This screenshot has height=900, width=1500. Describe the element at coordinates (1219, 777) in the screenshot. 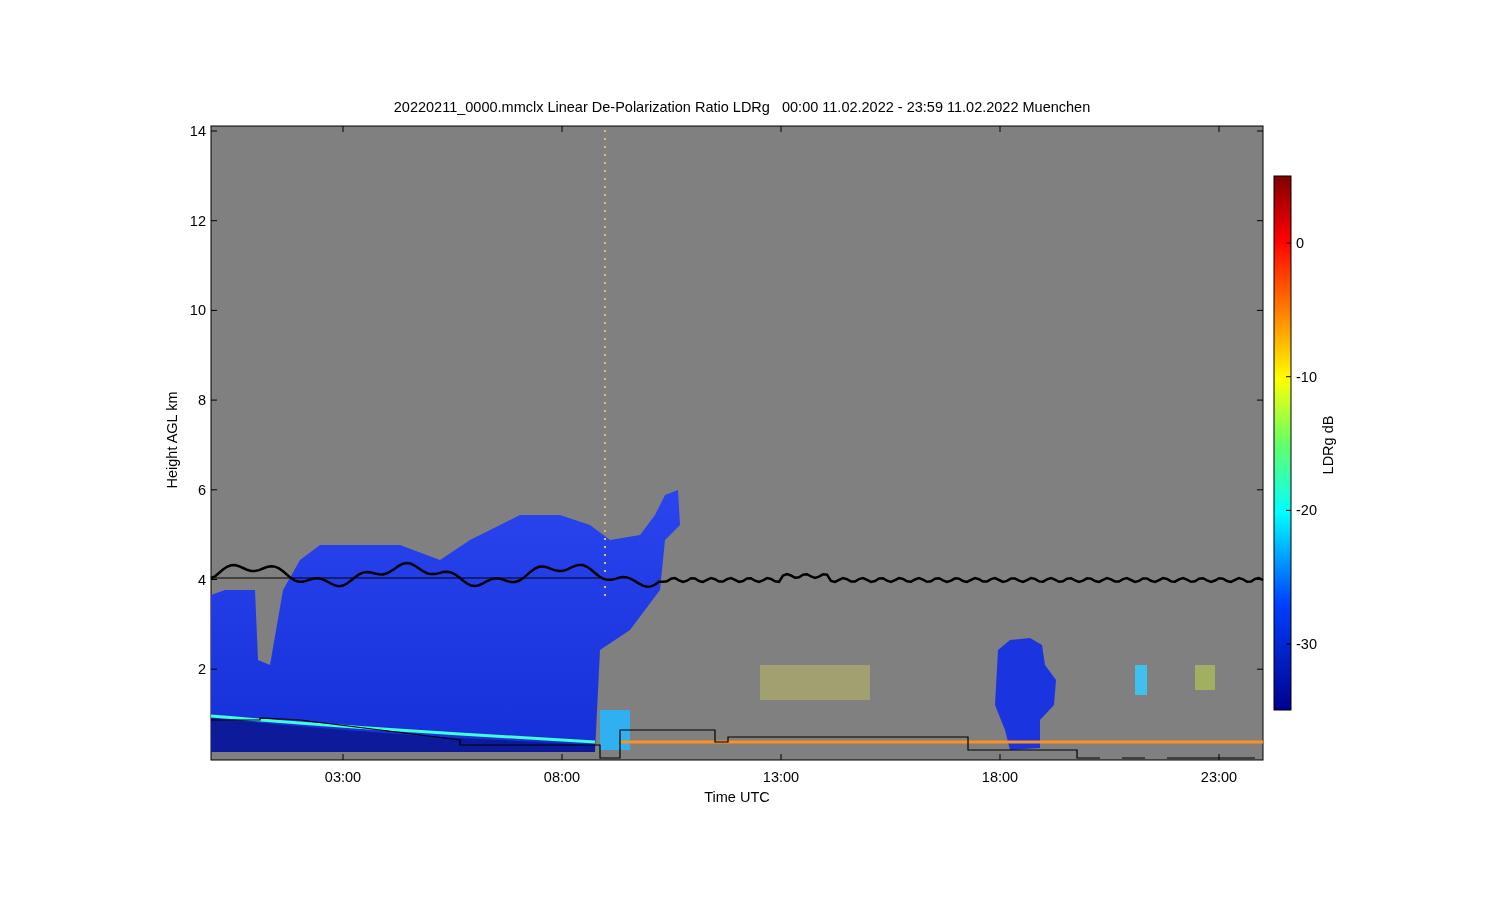

I see `x-tick-label: 23:00` at that location.